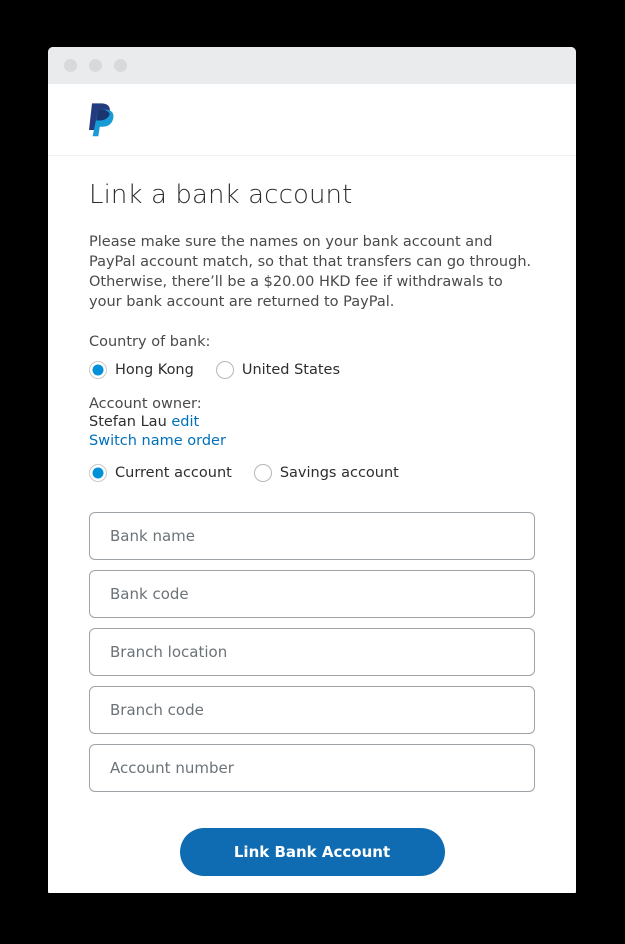  What do you see at coordinates (150, 342) in the screenshot?
I see `country-of-bank-label: Country of bank:` at bounding box center [150, 342].